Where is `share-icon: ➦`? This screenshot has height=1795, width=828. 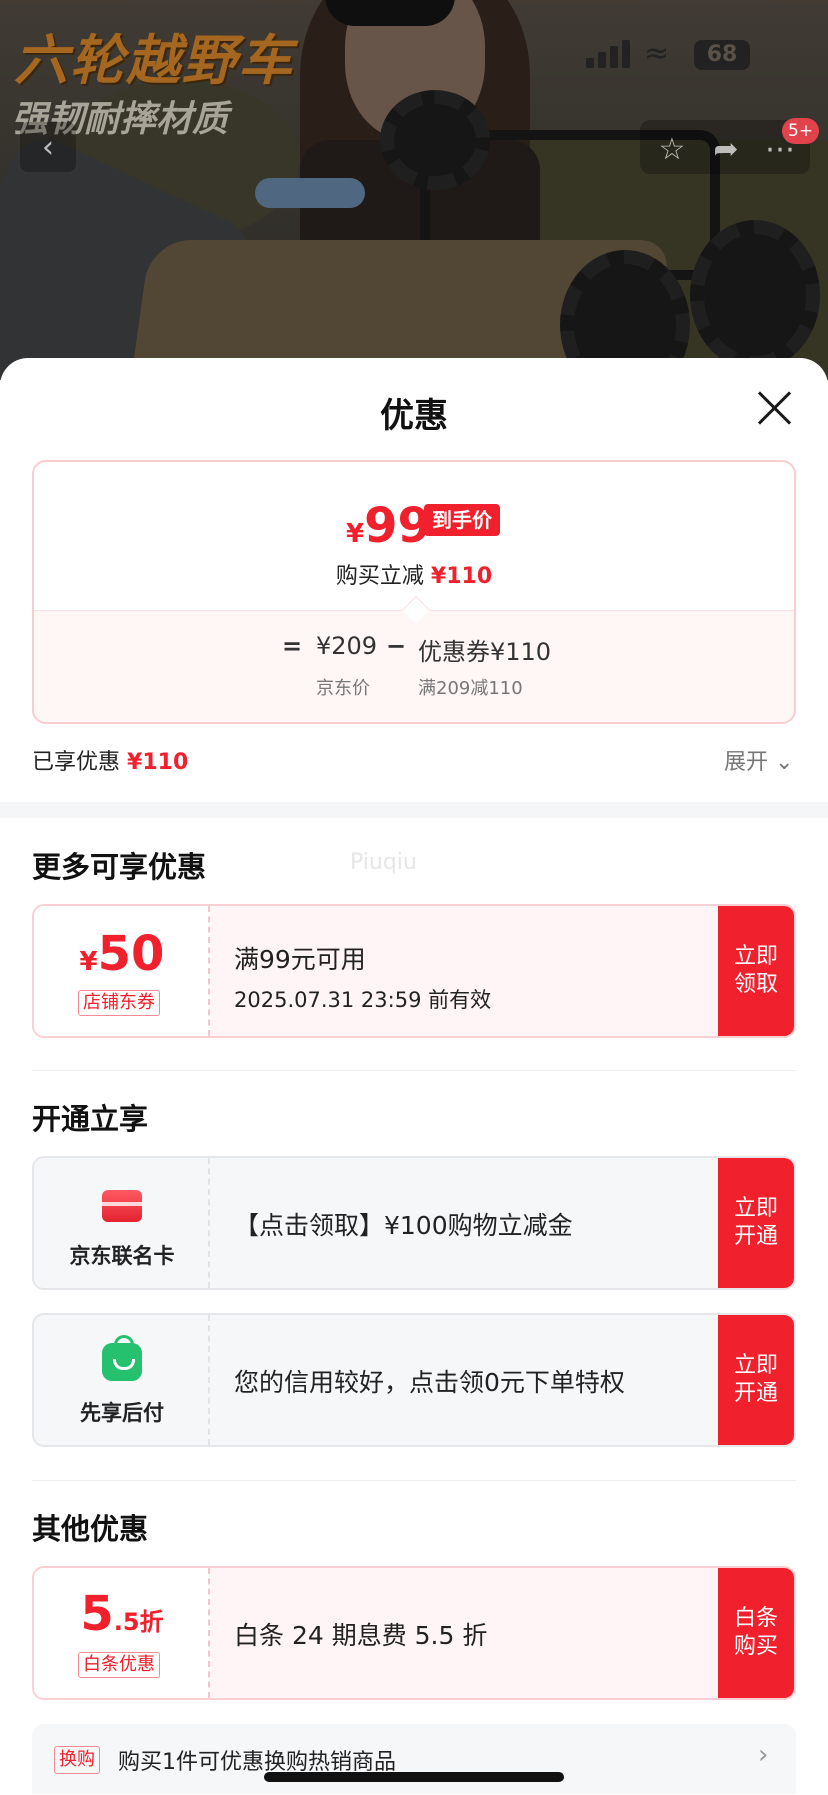
share-icon: ➦ is located at coordinates (726, 149).